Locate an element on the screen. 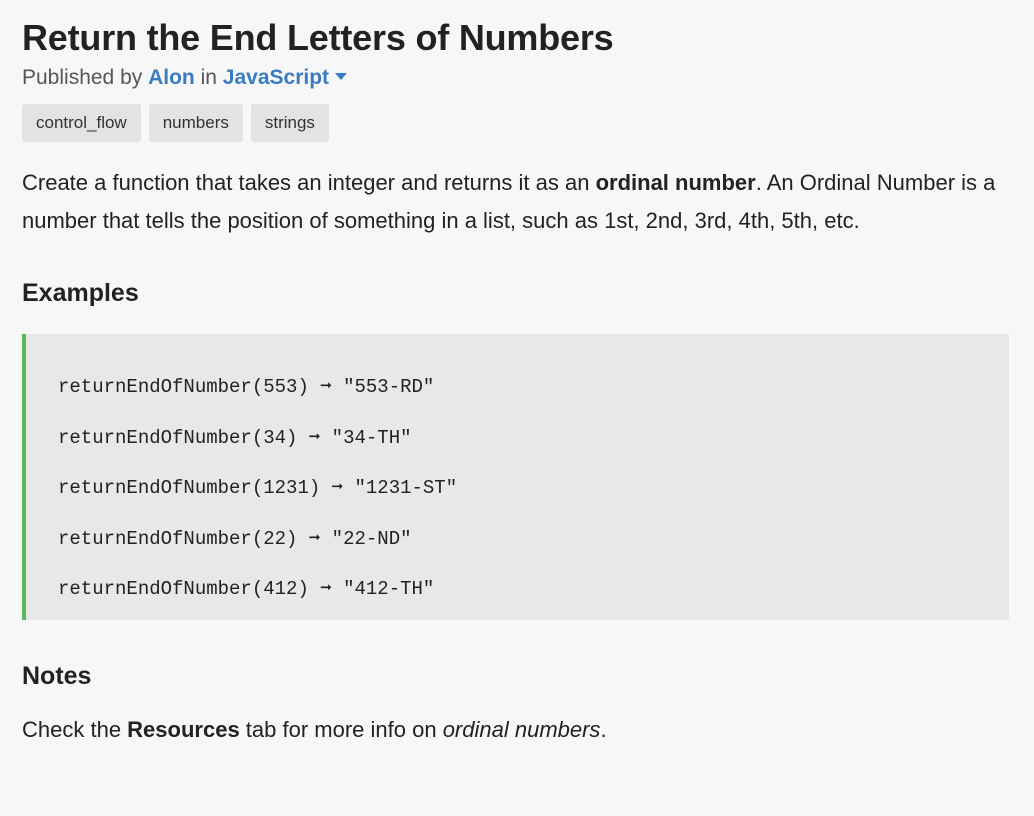 This screenshot has height=816, width=1034. byline-middle: in is located at coordinates (208, 77).